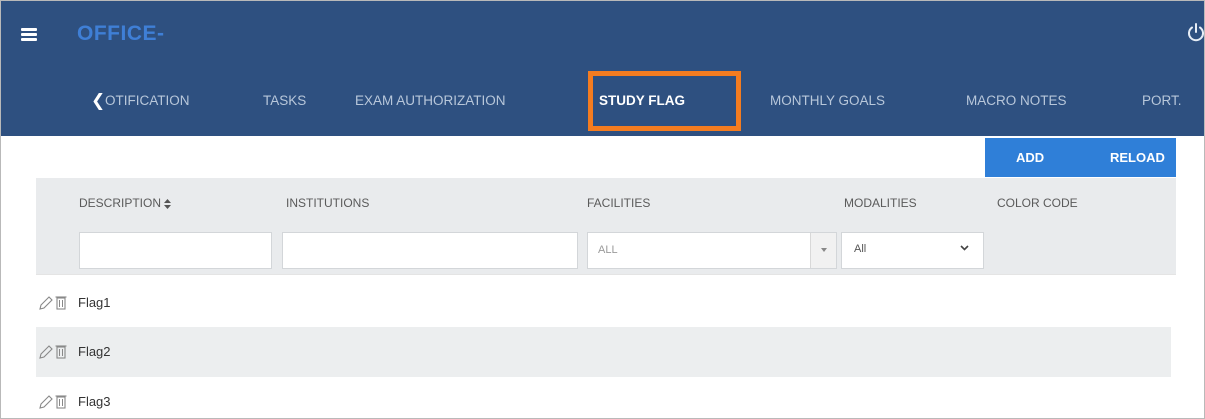 The height and width of the screenshot is (419, 1205). Describe the element at coordinates (618, 203) in the screenshot. I see `column-header-facilities: FACILITIES` at that location.